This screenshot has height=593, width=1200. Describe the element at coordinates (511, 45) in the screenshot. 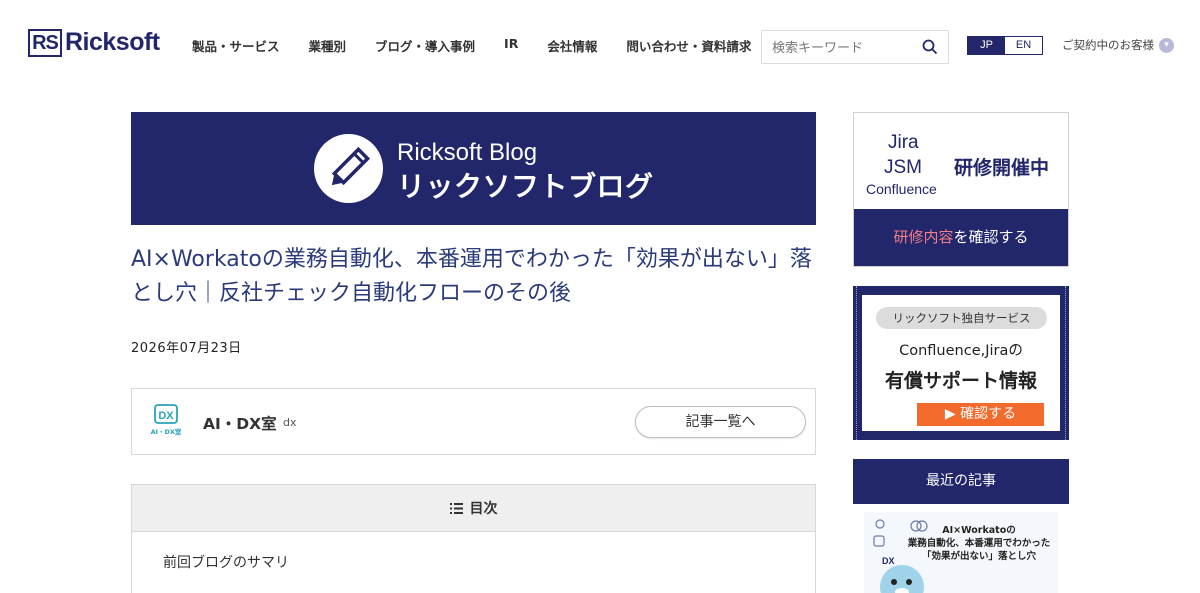

I see `nav-ir: IR` at that location.